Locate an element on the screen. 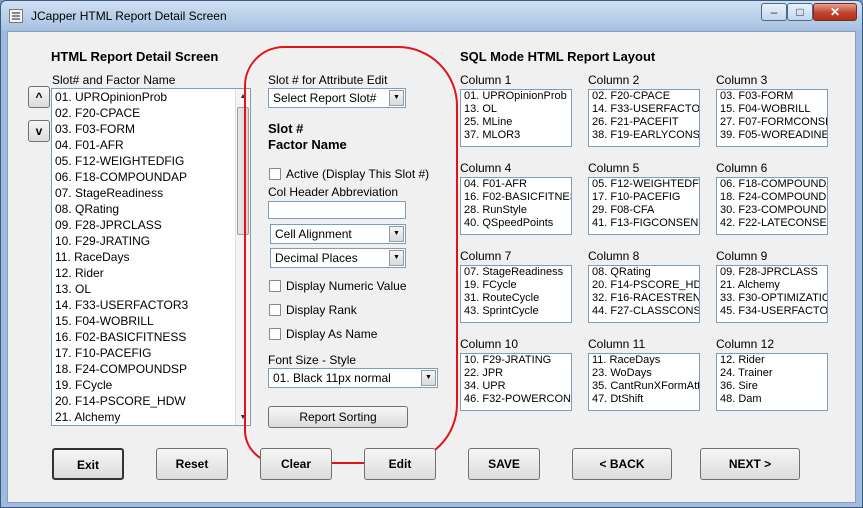 Image resolution: width=863 pixels, height=508 pixels. slot-list-item: 04. F01-AFR is located at coordinates (151, 145).